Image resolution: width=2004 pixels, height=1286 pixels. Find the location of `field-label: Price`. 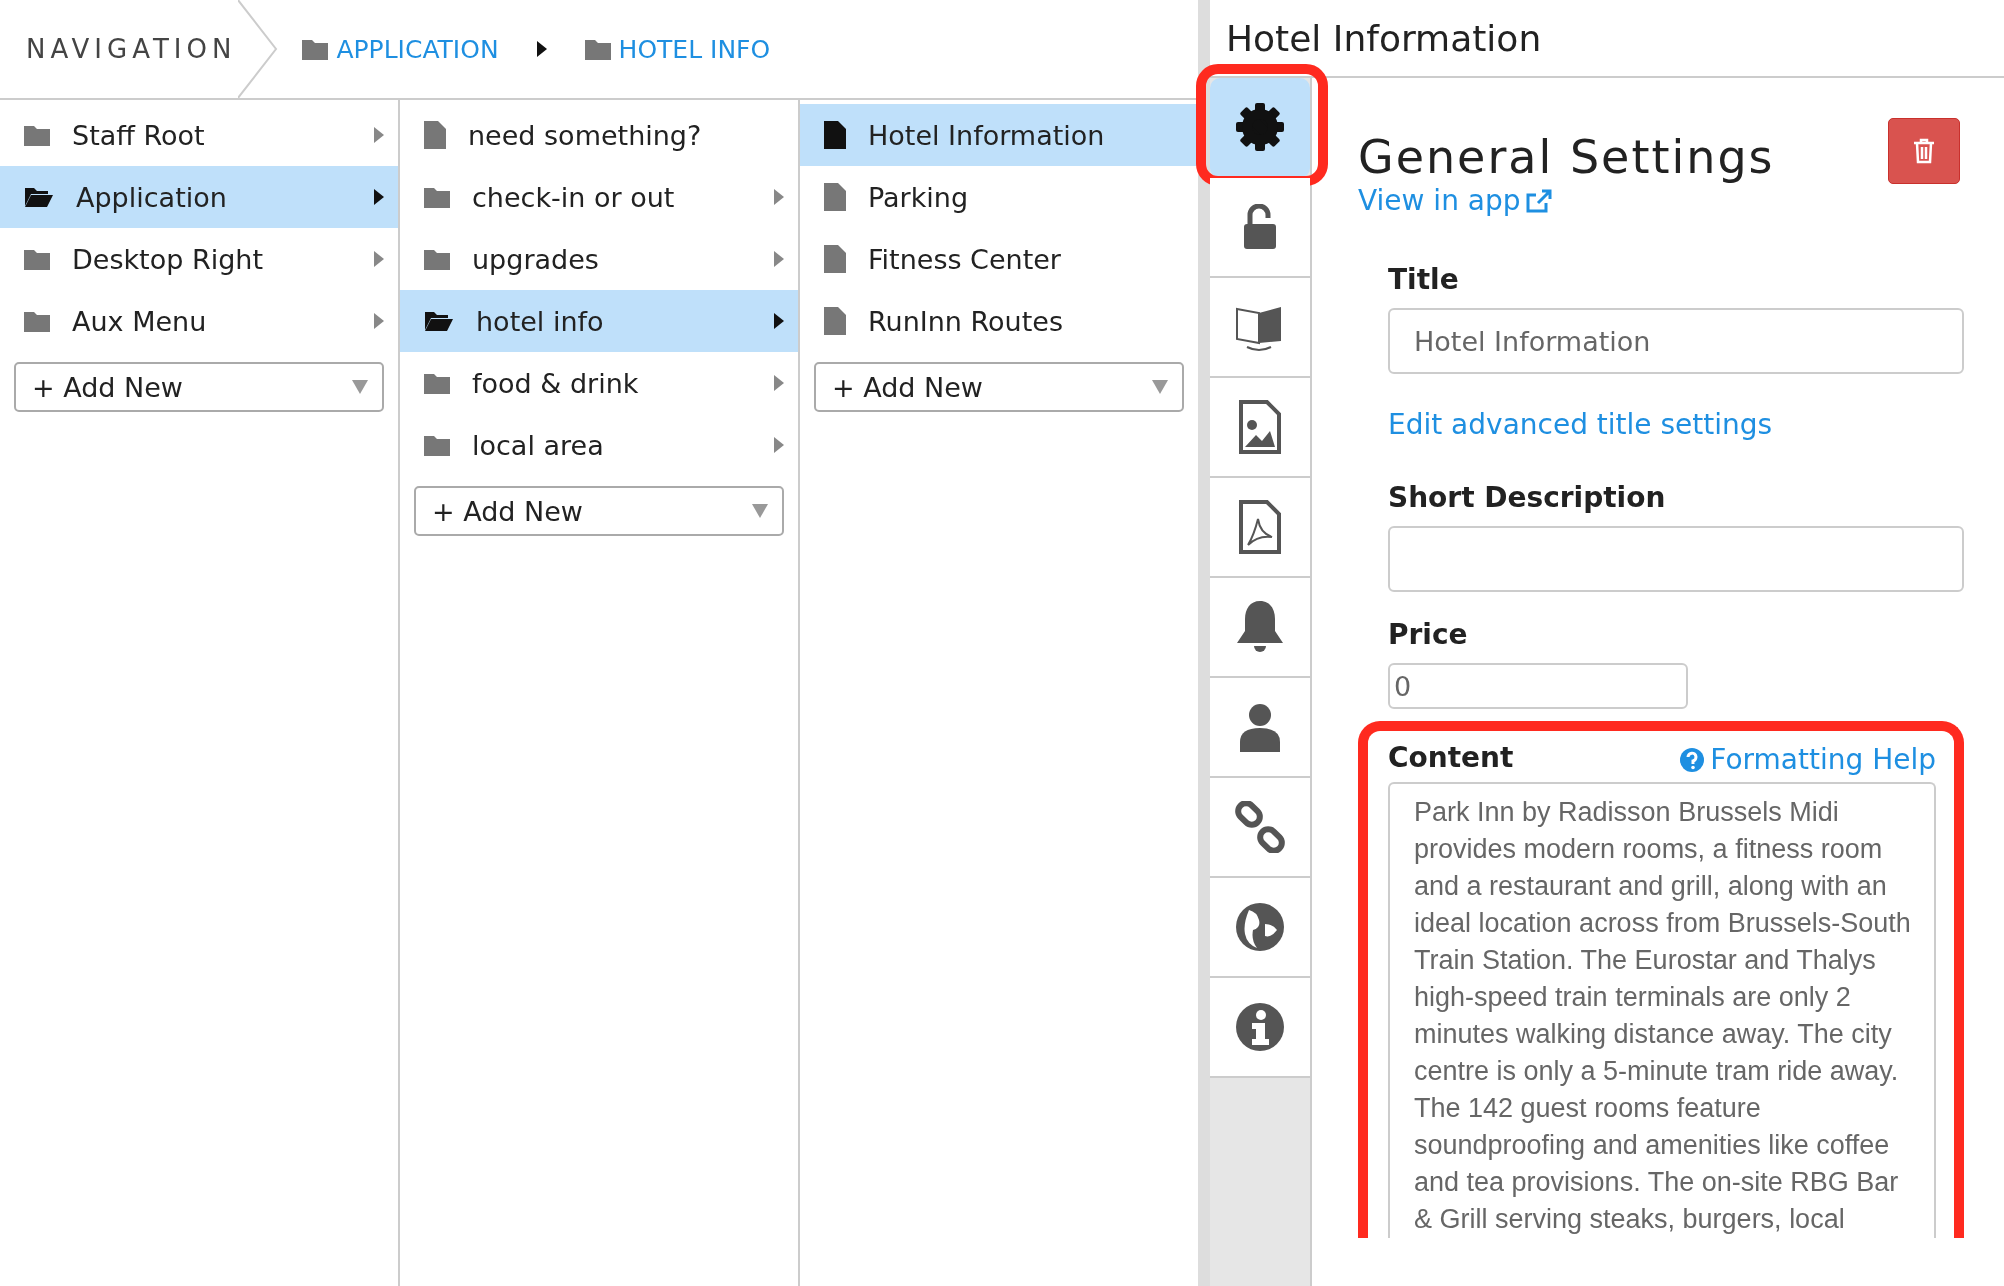

field-label: Price is located at coordinates (1428, 634).